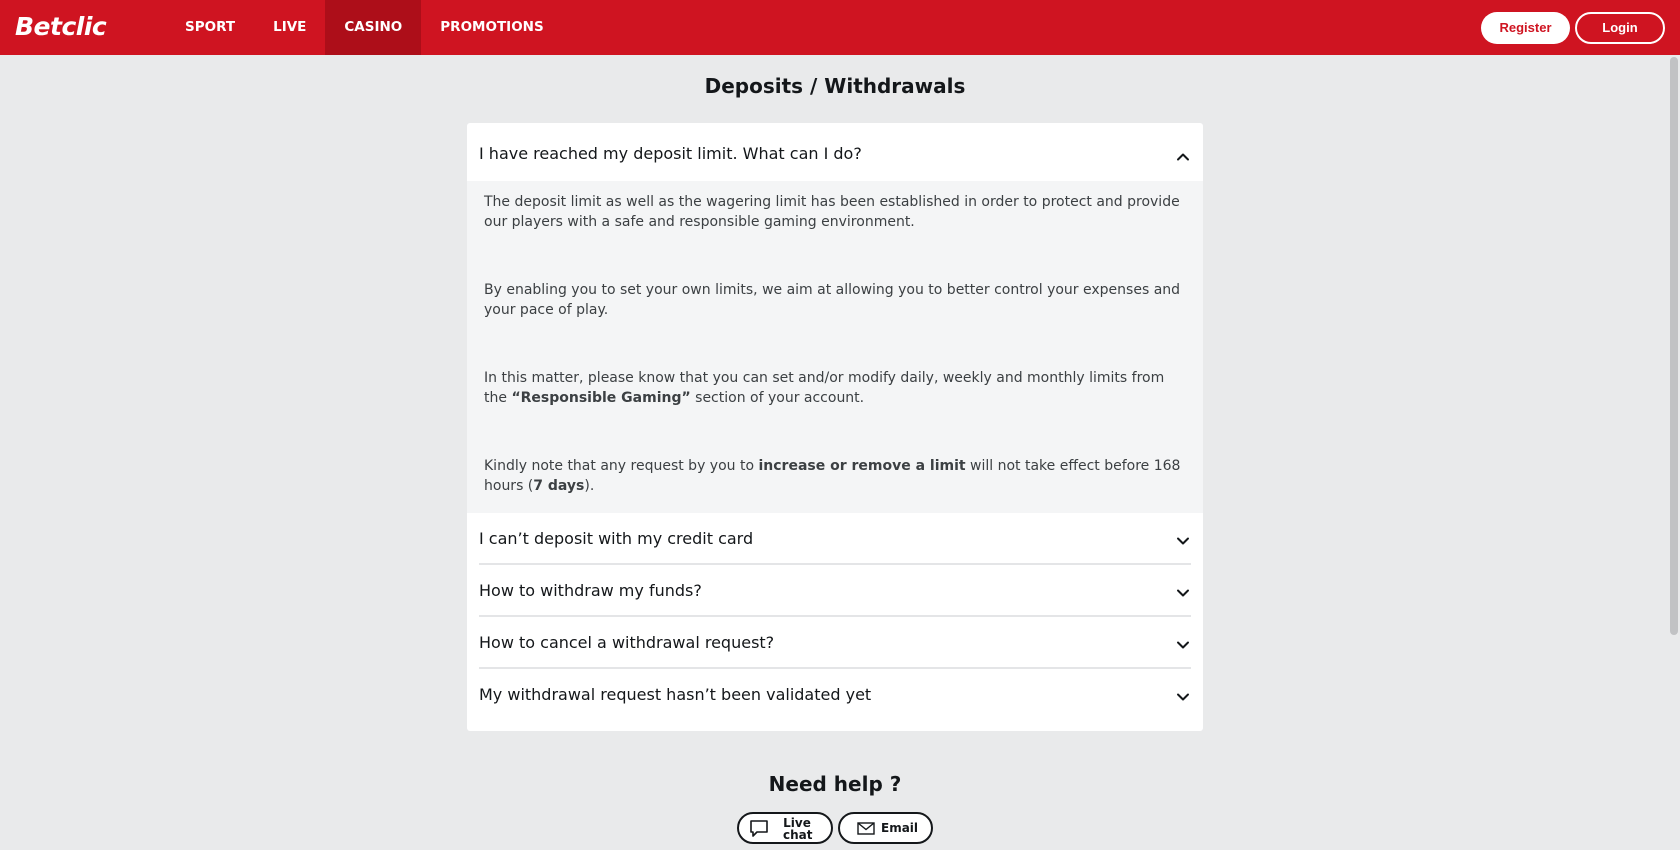  I want to click on page-title: Deposits / Withdrawals, so click(835, 86).